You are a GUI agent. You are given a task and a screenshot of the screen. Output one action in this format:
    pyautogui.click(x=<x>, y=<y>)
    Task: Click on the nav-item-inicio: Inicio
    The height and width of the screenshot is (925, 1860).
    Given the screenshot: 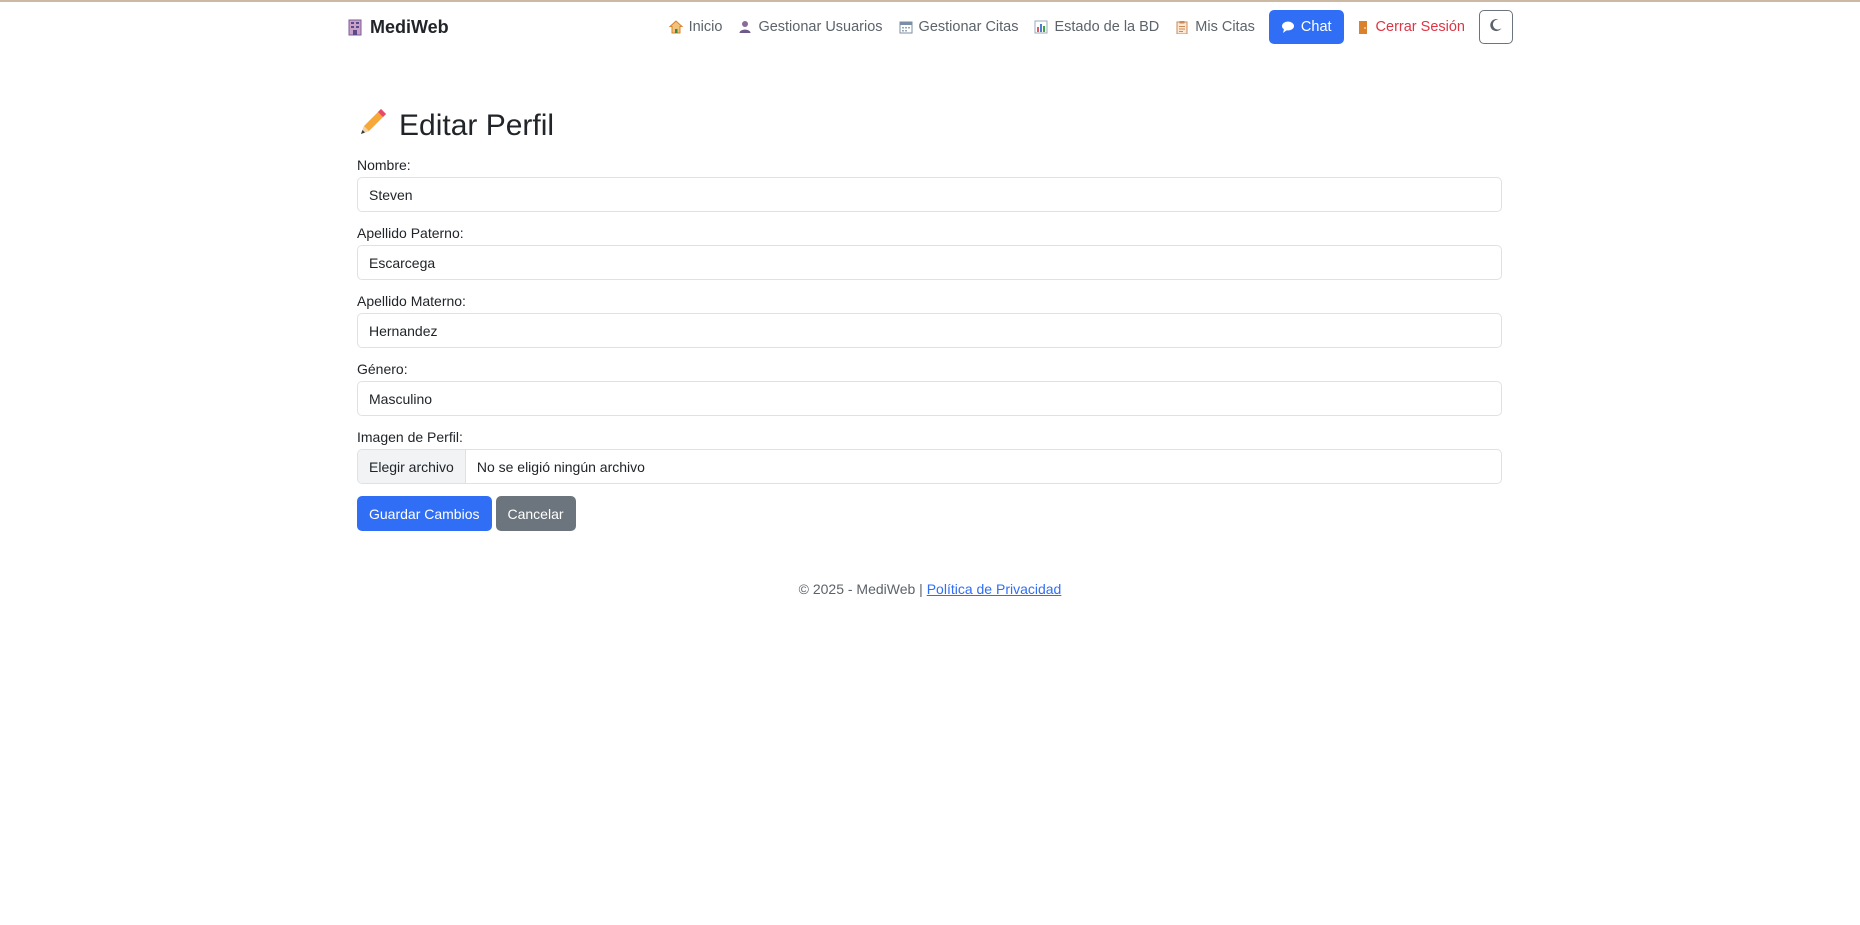 What is the action you would take?
    pyautogui.click(x=696, y=27)
    